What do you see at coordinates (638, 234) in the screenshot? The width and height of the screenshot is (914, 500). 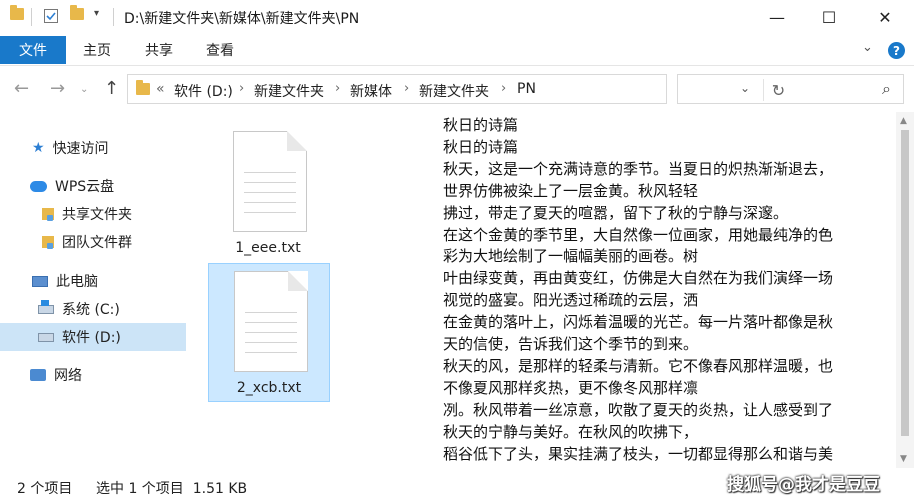 I see `preview-line: 在这个金黄的季节里，大自然像一位画家，用她最纯净的色` at bounding box center [638, 234].